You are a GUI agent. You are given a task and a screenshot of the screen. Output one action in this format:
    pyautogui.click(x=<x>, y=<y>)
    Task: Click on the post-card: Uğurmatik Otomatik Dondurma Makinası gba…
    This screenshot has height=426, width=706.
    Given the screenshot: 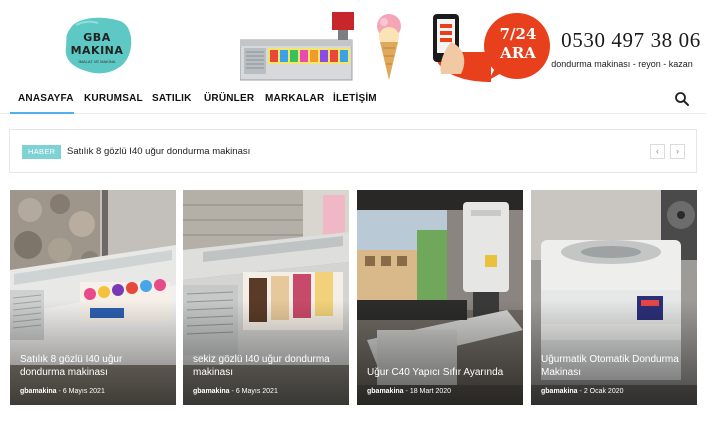 What is the action you would take?
    pyautogui.click(x=614, y=297)
    